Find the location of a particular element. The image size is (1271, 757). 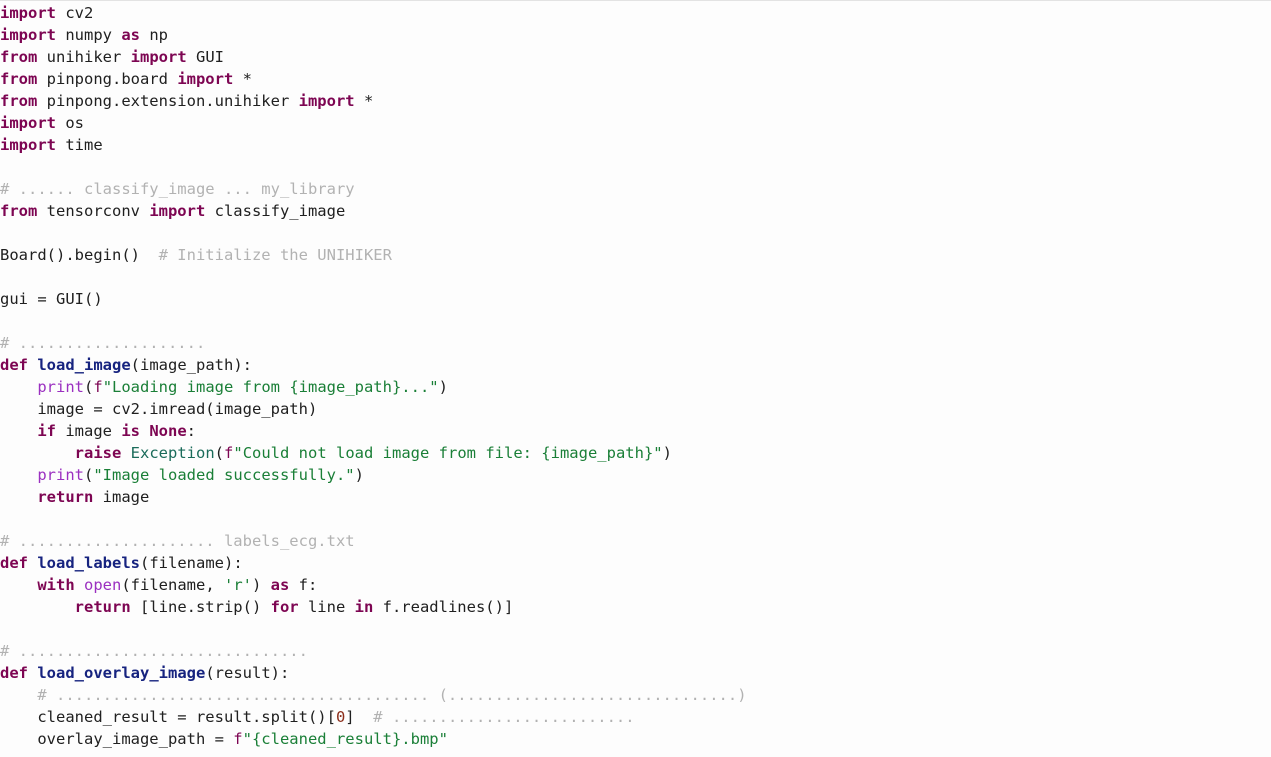

code-token-plain: classify_image is located at coordinates (275, 211).